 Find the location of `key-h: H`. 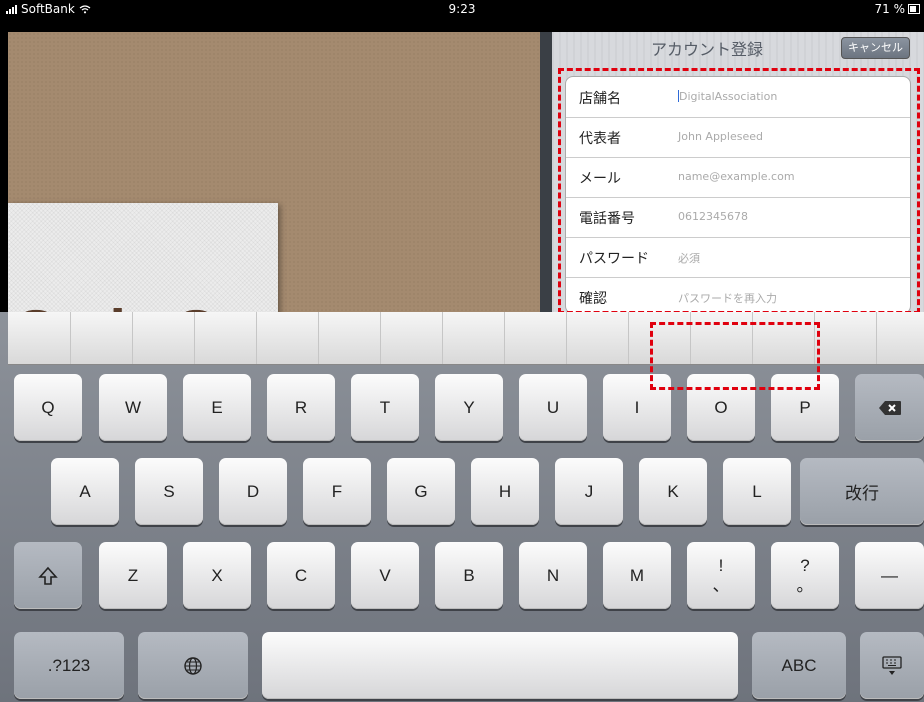

key-h: H is located at coordinates (505, 491).